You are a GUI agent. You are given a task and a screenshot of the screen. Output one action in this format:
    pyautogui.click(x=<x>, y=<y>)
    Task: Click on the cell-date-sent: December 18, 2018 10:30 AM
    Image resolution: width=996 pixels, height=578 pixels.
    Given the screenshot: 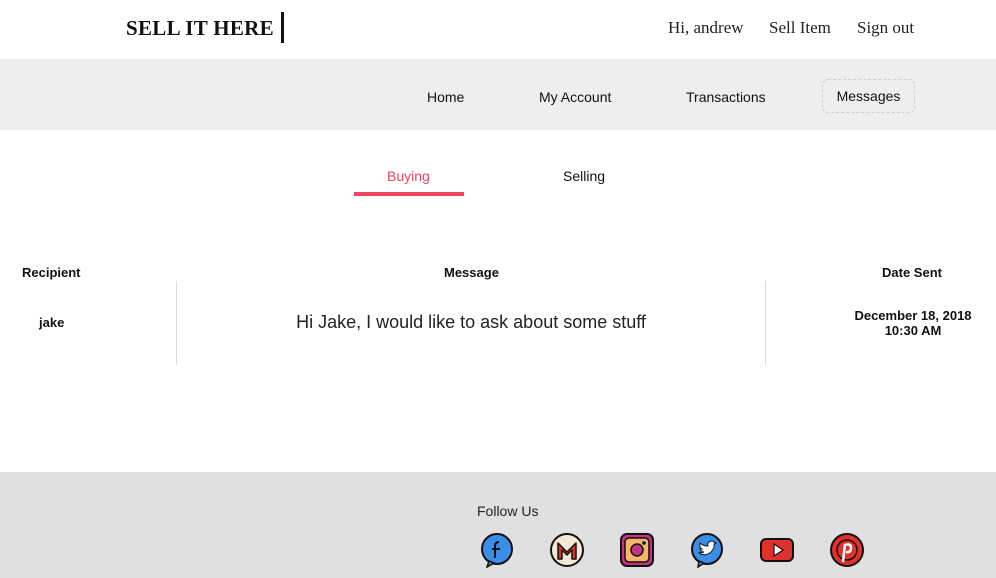 What is the action you would take?
    pyautogui.click(x=913, y=323)
    